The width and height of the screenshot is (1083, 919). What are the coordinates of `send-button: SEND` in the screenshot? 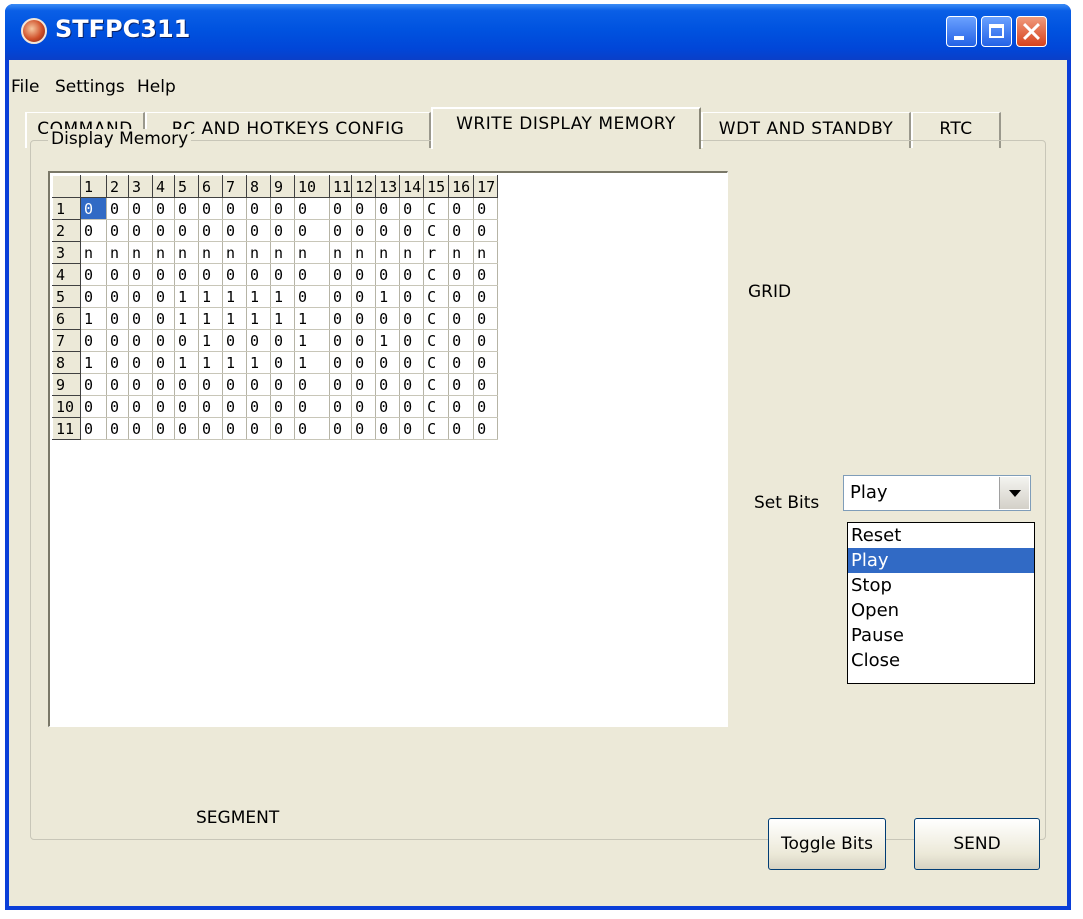 It's located at (977, 844).